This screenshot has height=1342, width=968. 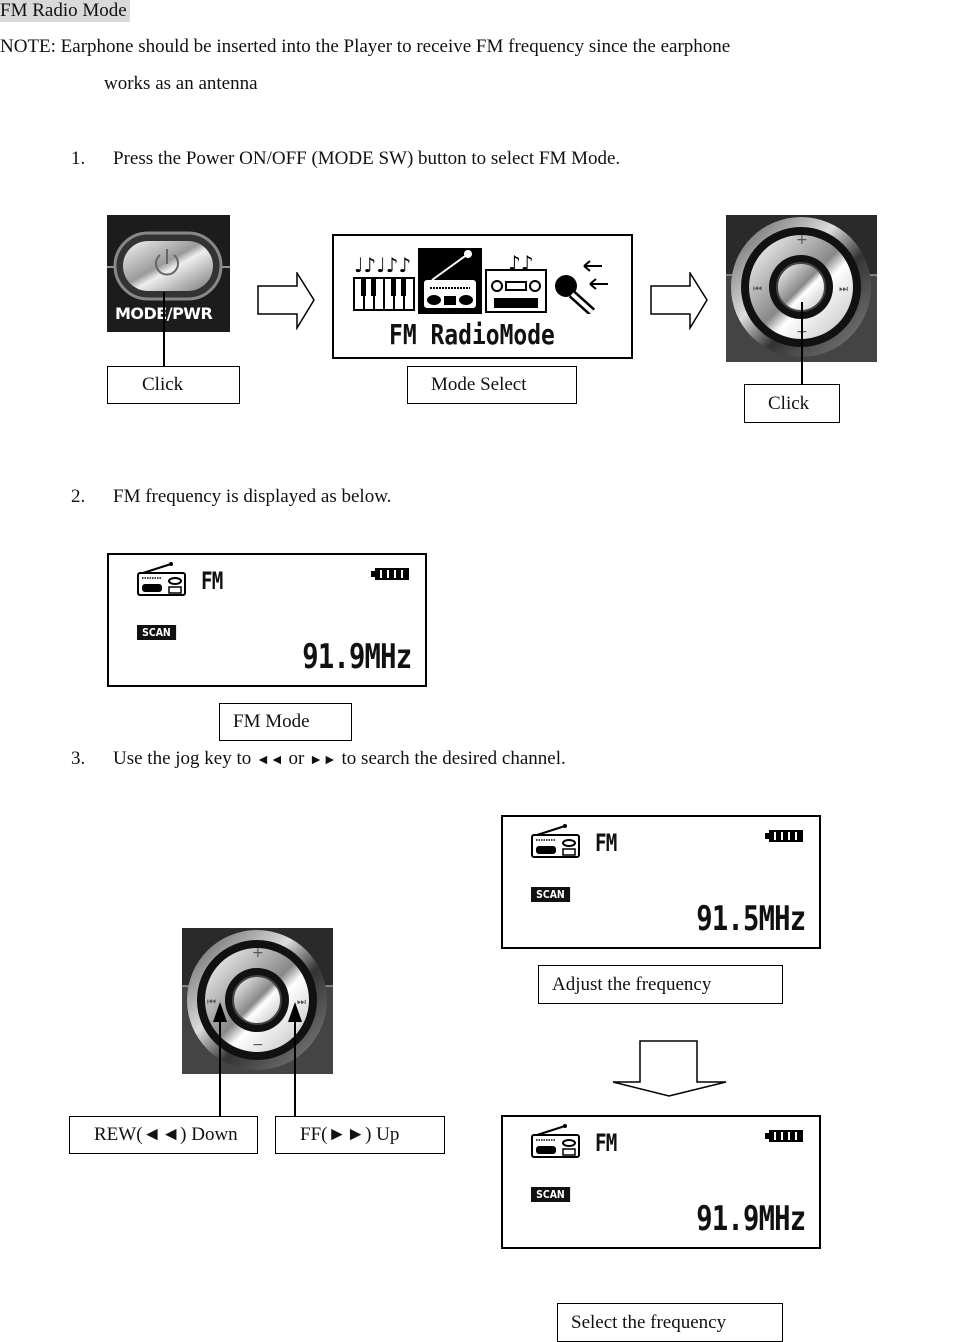 What do you see at coordinates (267, 620) in the screenshot?
I see `fm-lcd-display: FM SCAN 91.9MHz` at bounding box center [267, 620].